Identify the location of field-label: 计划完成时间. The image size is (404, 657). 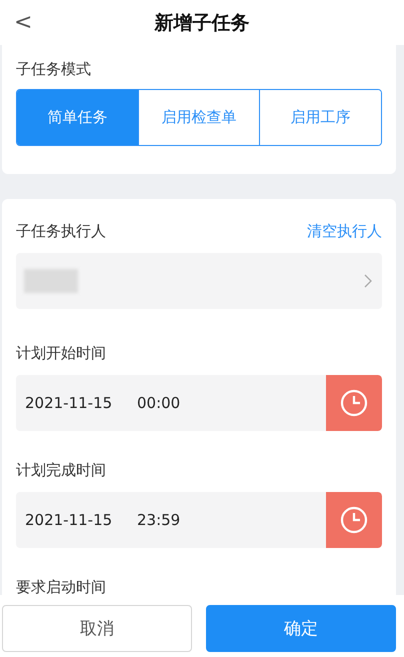
(61, 470).